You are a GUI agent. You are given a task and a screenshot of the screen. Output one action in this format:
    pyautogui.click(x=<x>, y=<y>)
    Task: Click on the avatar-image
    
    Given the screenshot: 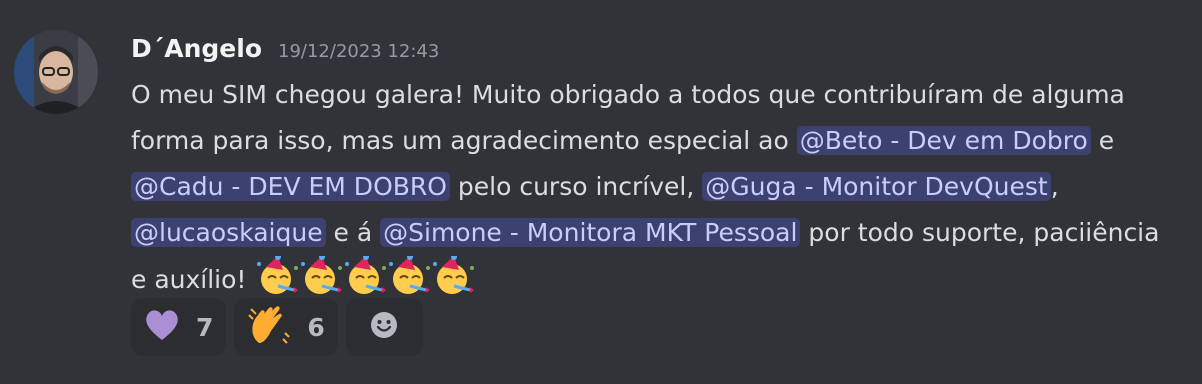 What is the action you would take?
    pyautogui.click(x=56, y=72)
    